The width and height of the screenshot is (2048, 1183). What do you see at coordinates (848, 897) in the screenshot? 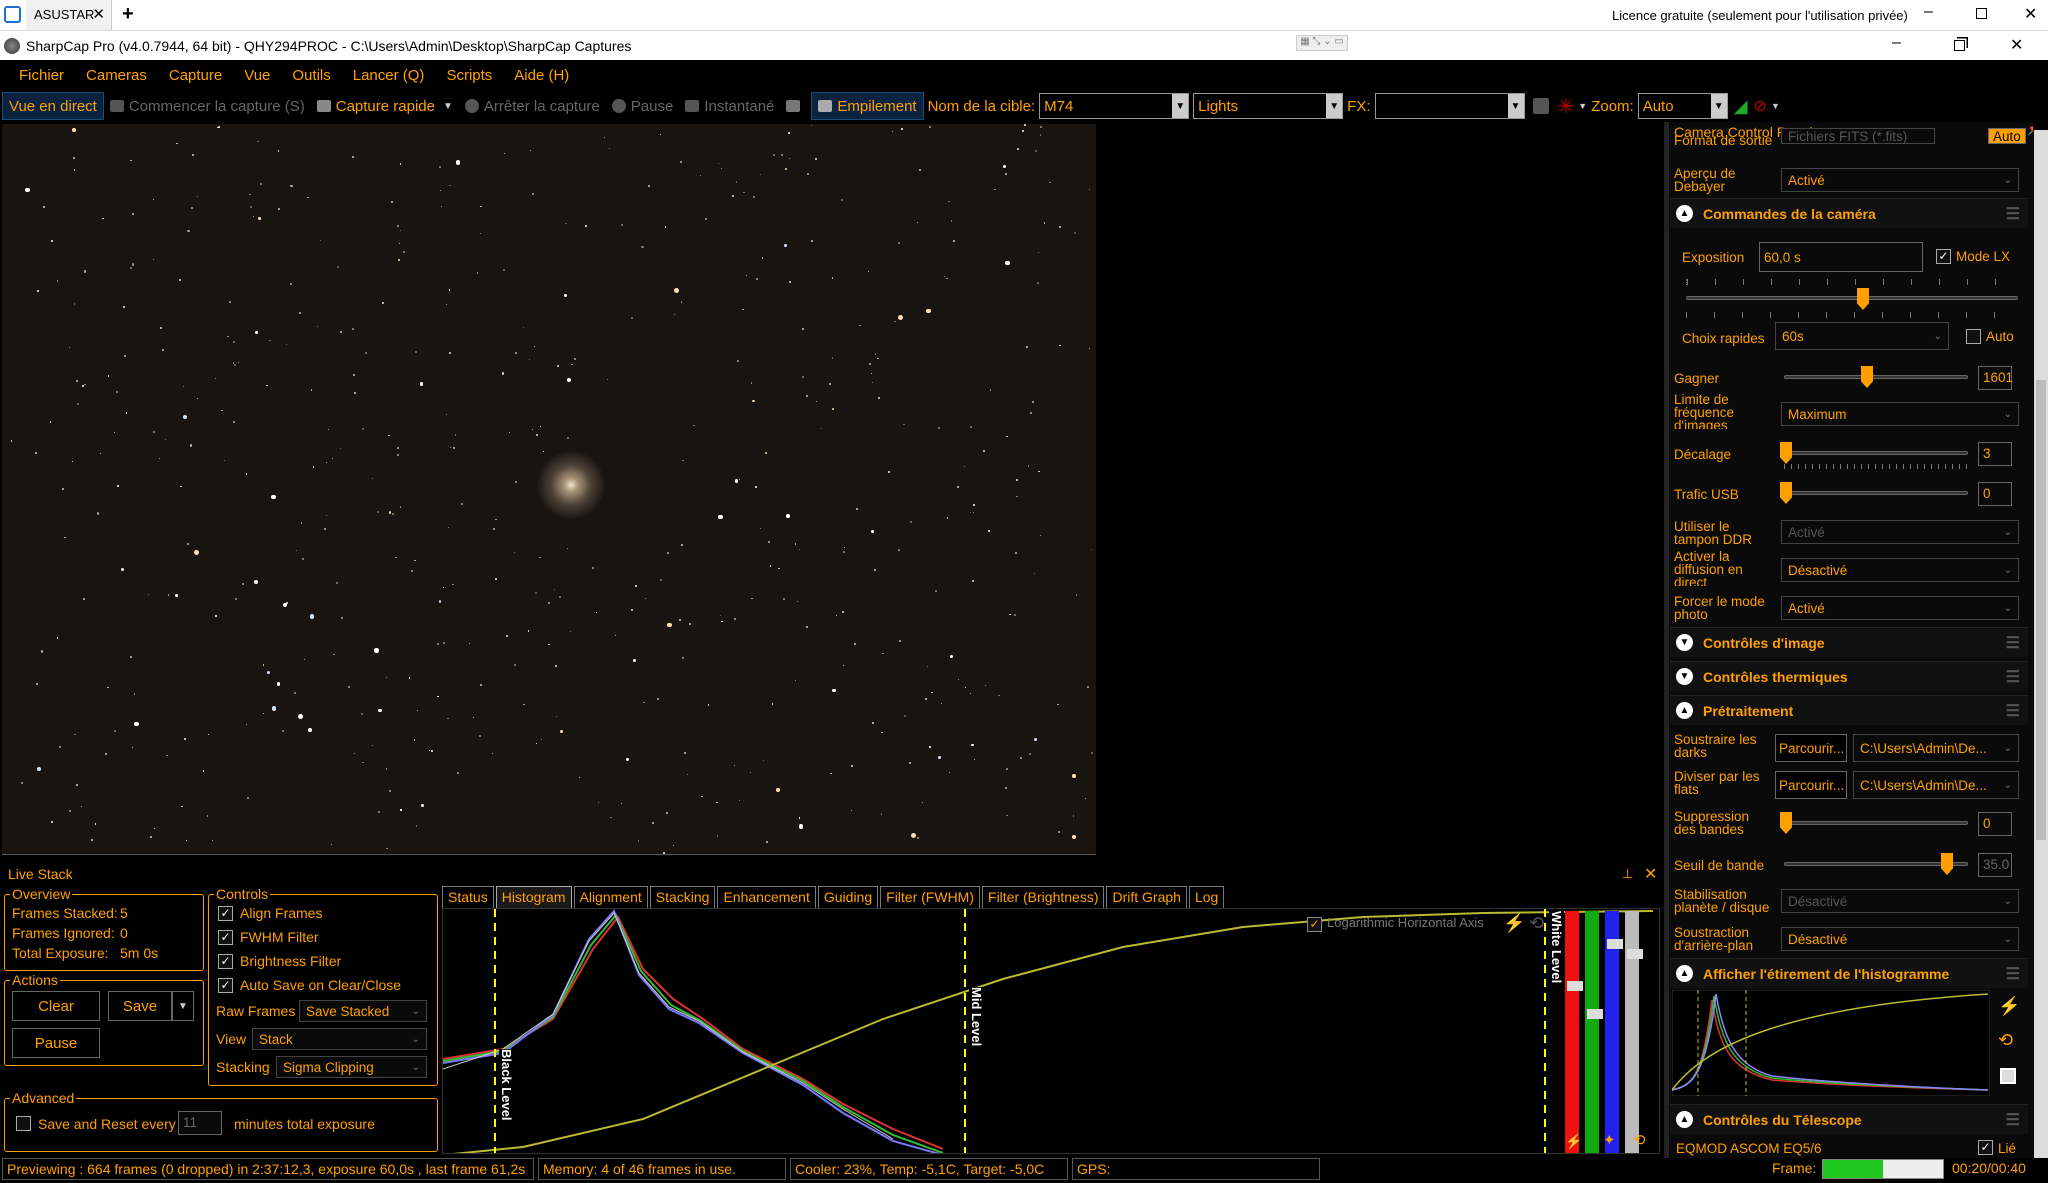
I see `tab-guiding: Guiding` at bounding box center [848, 897].